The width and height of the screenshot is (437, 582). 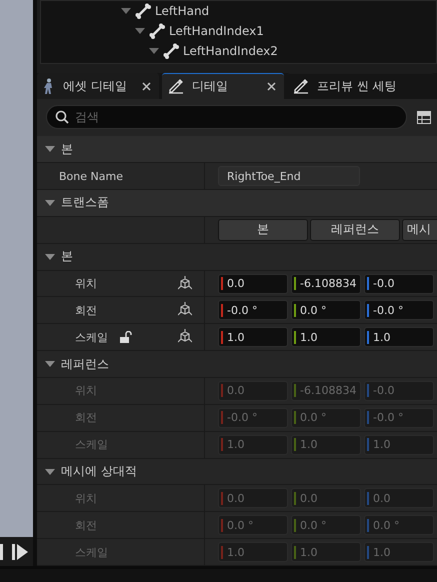 I want to click on search-icon, so click(x=62, y=117).